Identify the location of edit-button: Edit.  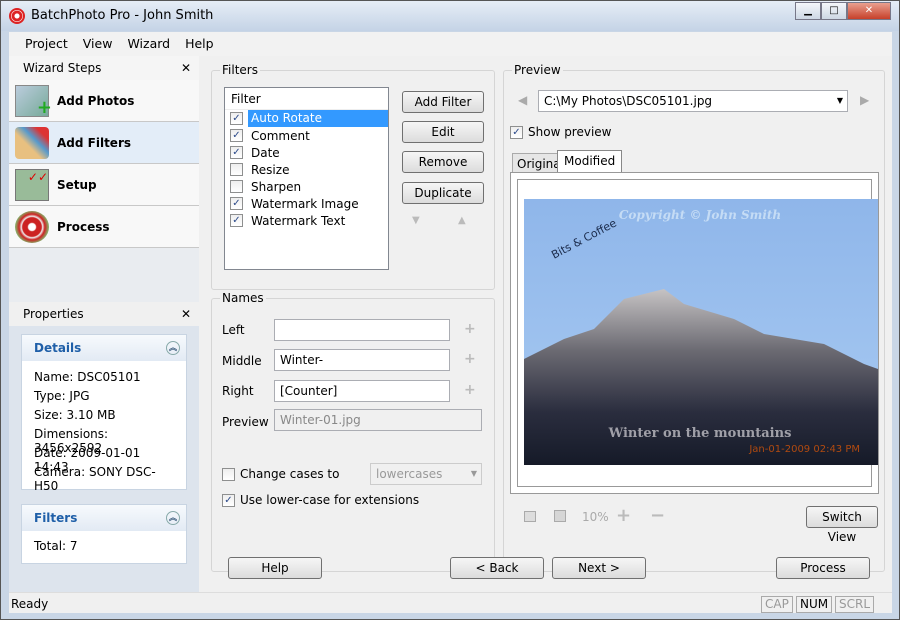
(443, 132).